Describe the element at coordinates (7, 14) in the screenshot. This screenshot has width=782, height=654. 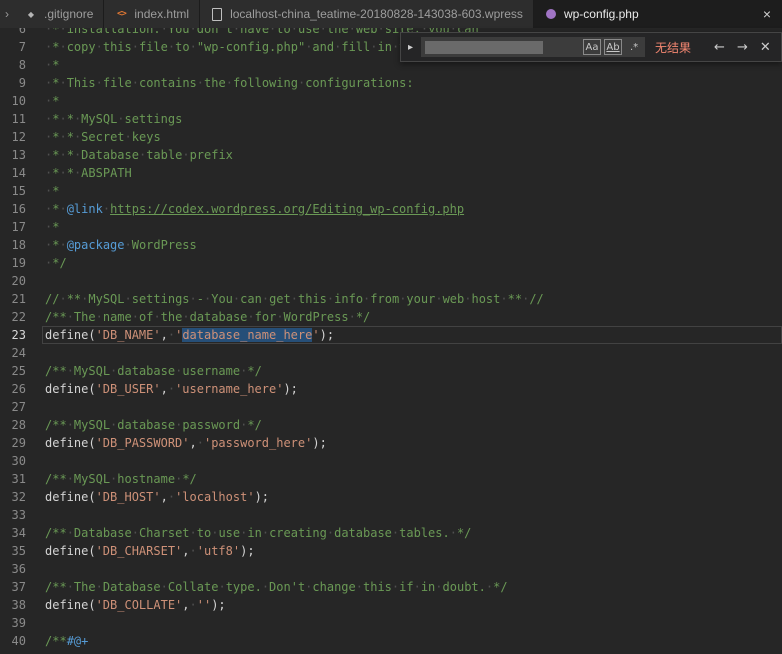
I see `tab-overflow-chevron: ›` at that location.